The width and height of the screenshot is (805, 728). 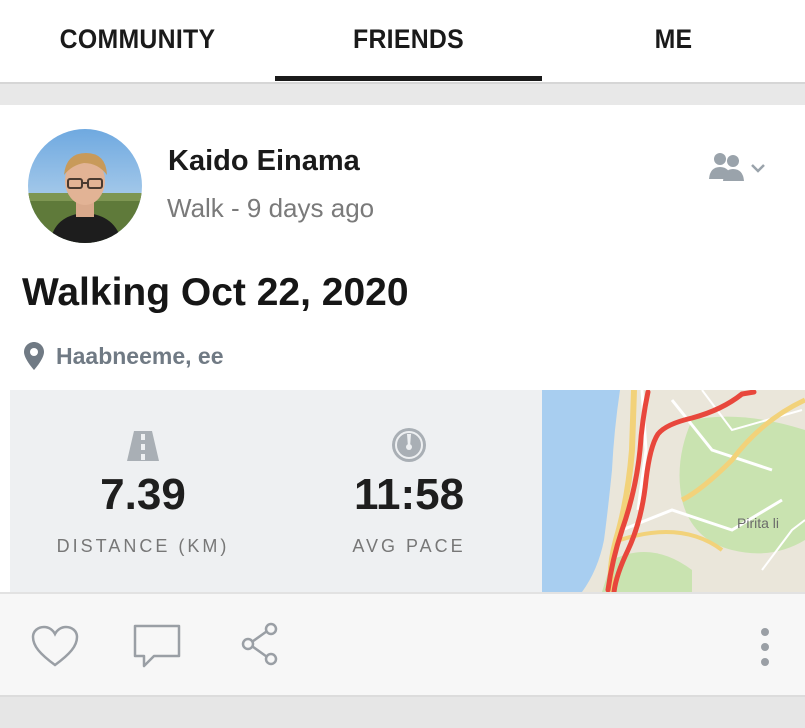 I want to click on more-icon, so click(x=765, y=648).